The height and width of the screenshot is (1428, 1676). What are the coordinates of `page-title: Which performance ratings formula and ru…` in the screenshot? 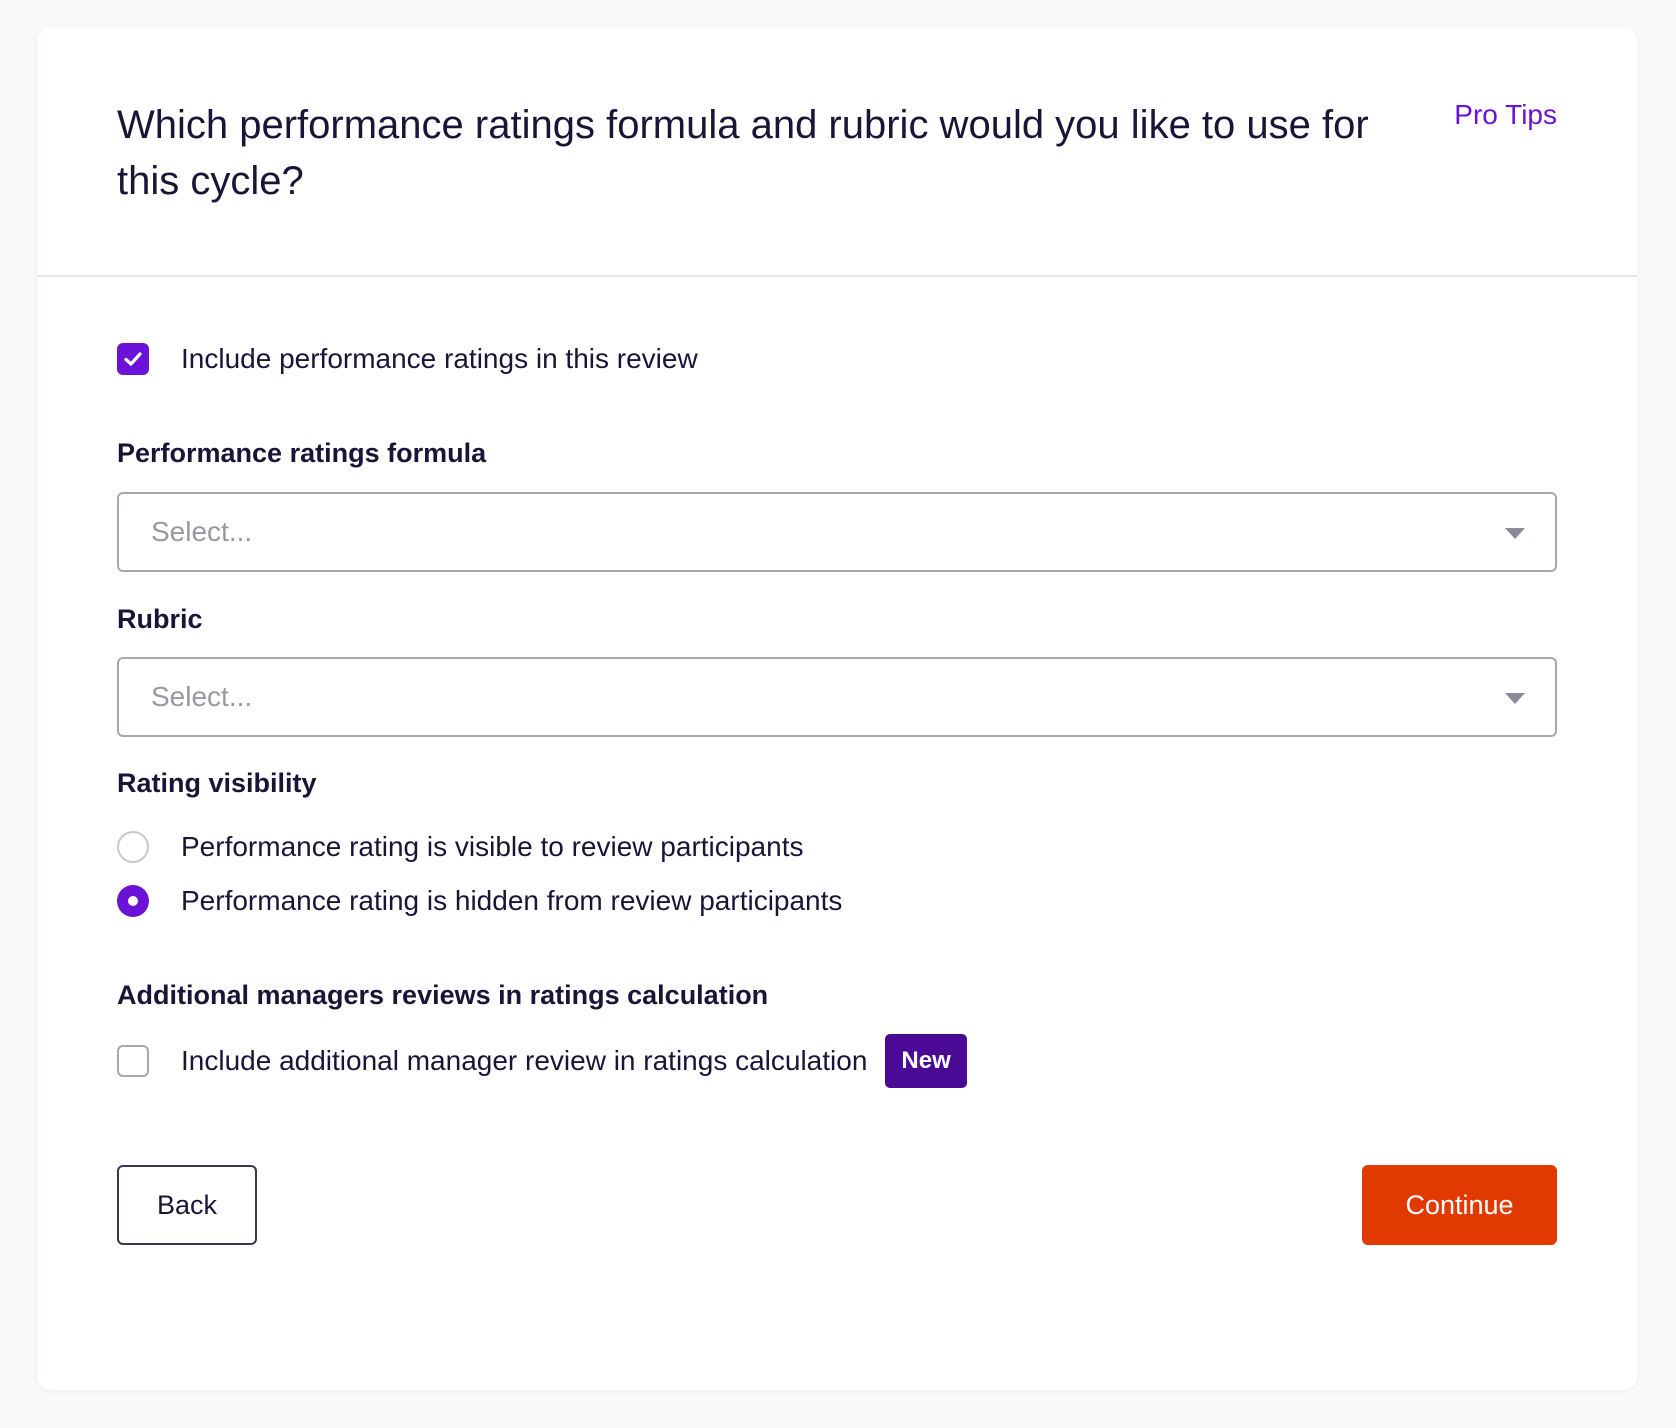 It's located at (743, 153).